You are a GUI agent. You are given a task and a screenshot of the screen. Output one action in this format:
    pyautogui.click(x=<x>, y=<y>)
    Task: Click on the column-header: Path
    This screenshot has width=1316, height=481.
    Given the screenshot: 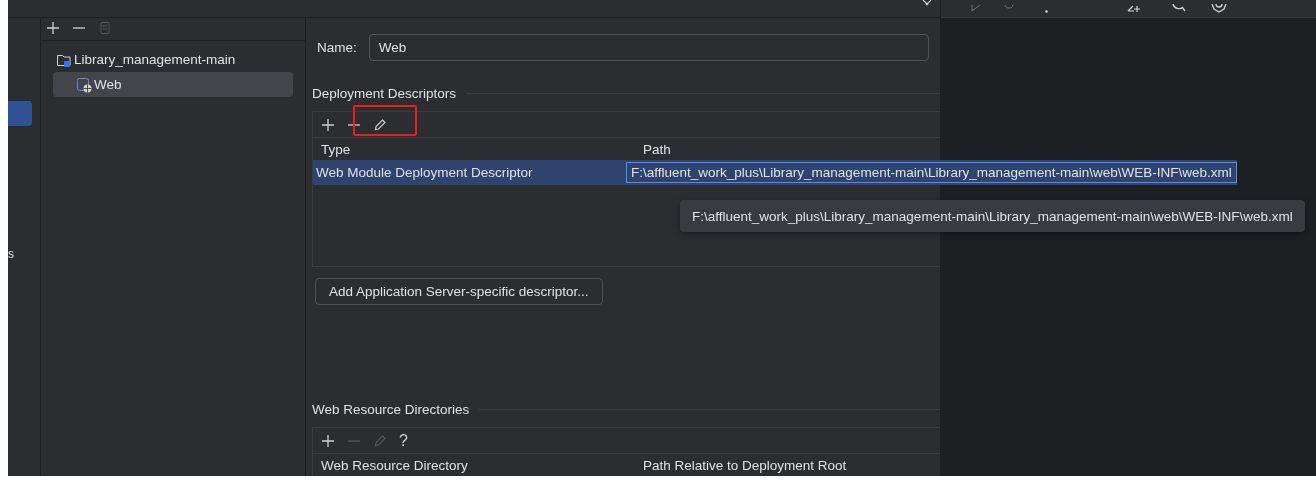 What is the action you would take?
    pyautogui.click(x=653, y=149)
    